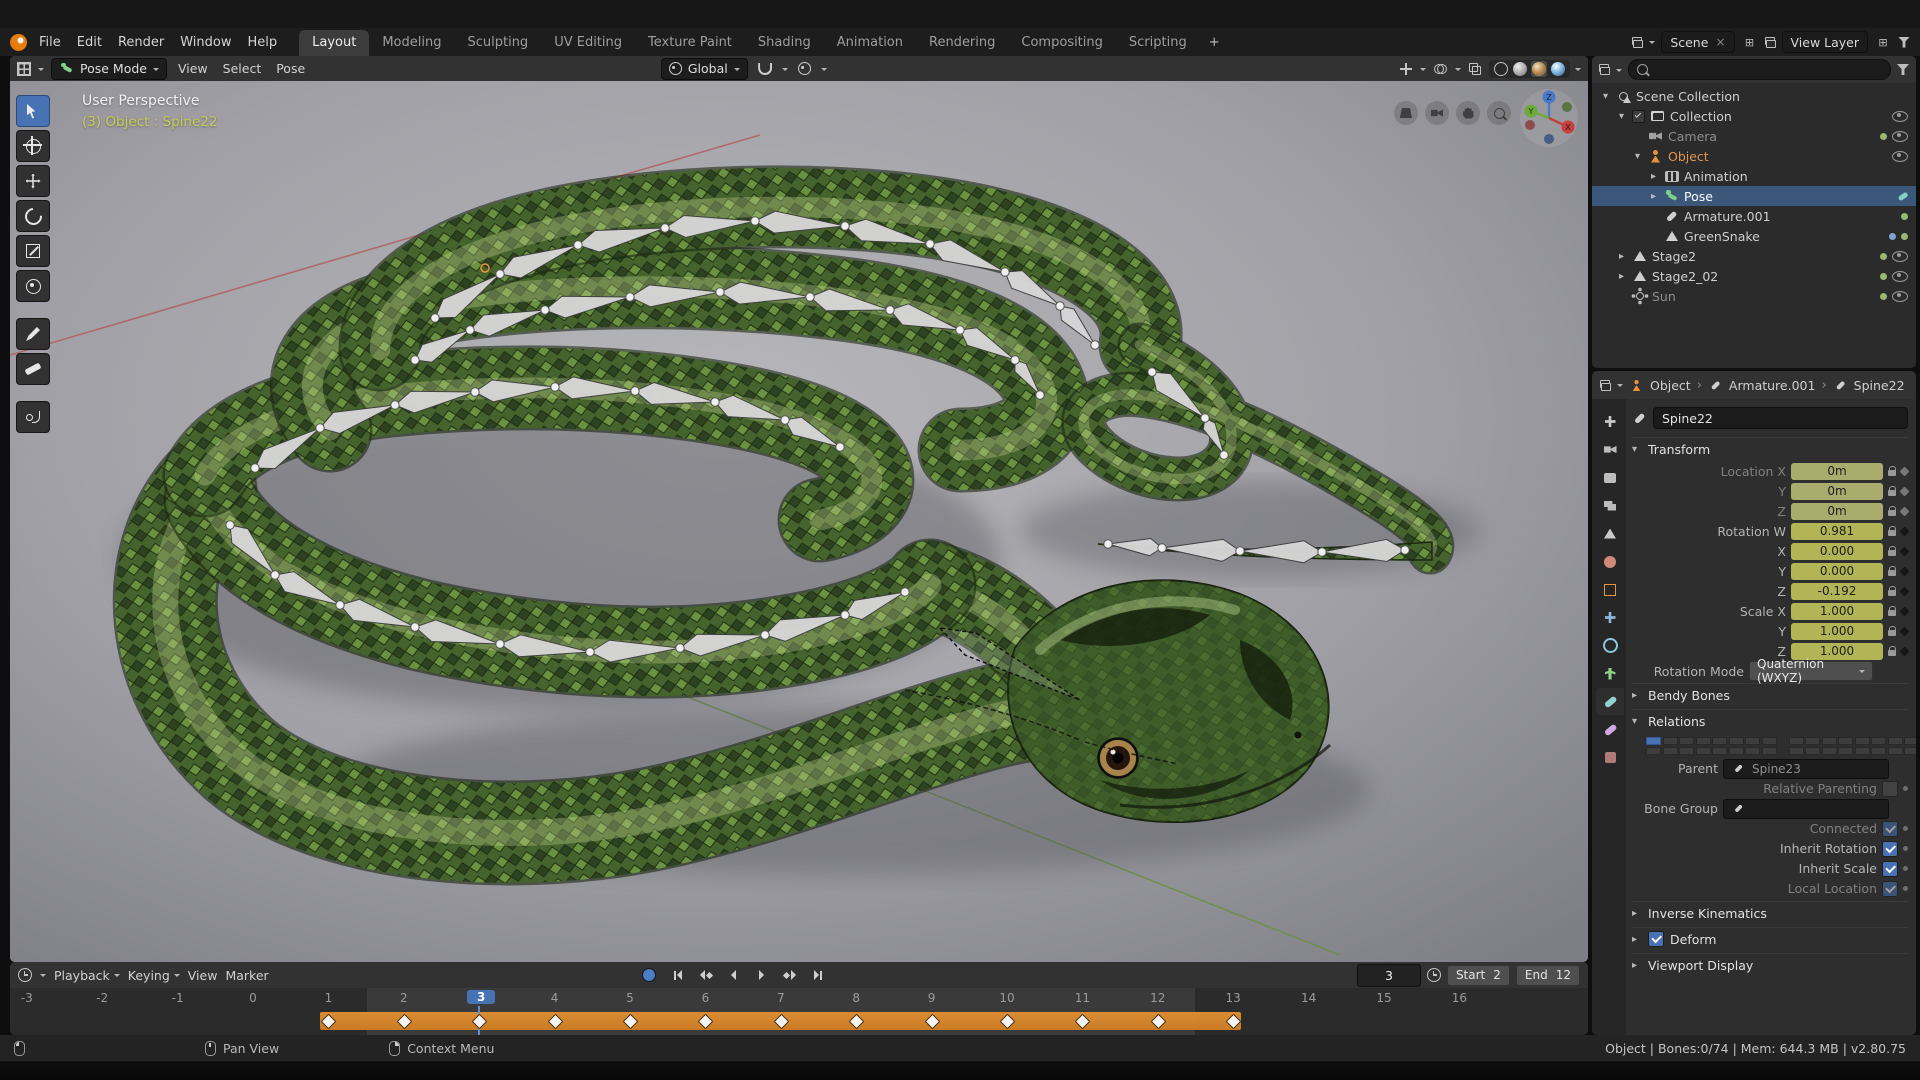 Image resolution: width=1920 pixels, height=1080 pixels. I want to click on ruler-label-2: 2, so click(404, 998).